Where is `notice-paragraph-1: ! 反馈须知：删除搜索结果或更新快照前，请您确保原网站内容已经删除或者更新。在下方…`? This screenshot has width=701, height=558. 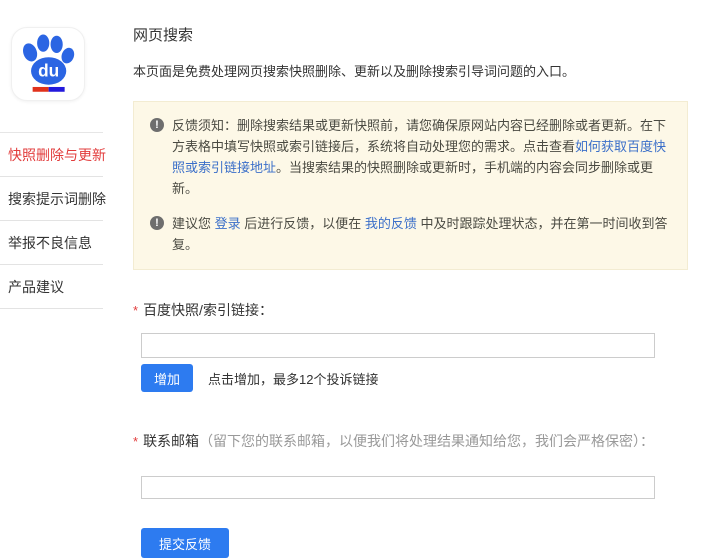
notice-paragraph-1: ! 反馈须知：删除搜索结果或更新快照前，请您确保原网站内容已经删除或者更新。在下方… is located at coordinates (410, 157).